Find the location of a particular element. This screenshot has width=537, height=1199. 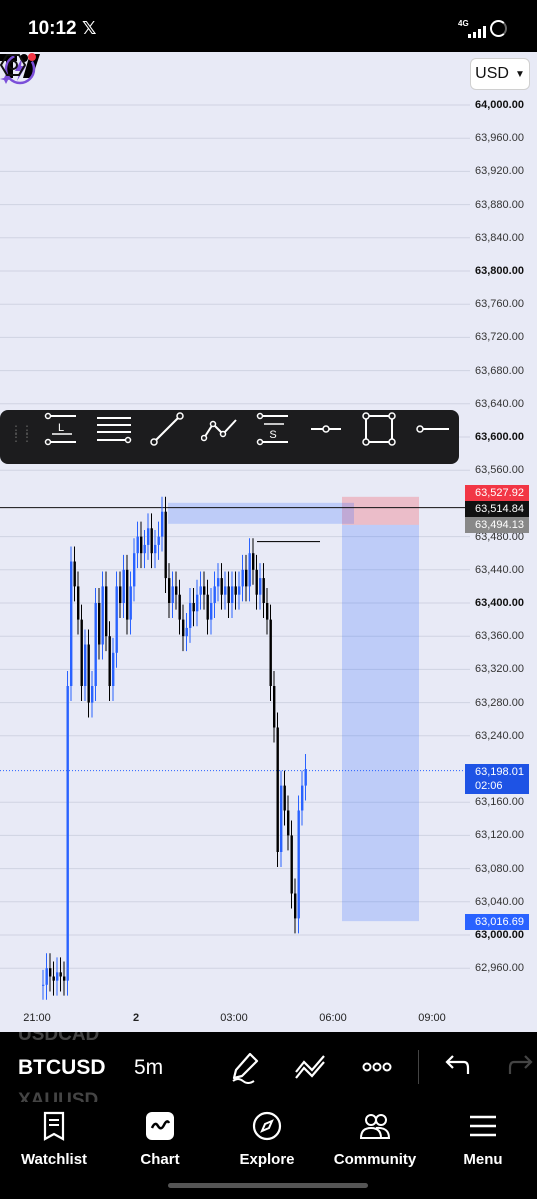

price-tick-label: 63,600.00 is located at coordinates (499, 437).